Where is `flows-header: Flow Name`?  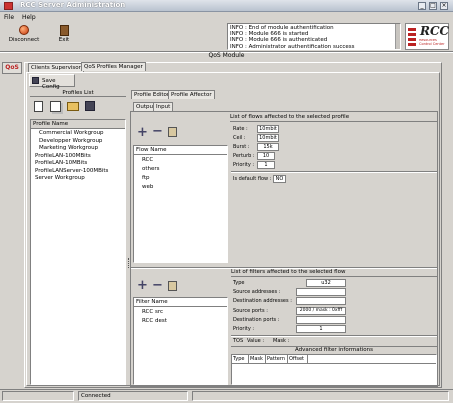
flows-header: Flow Name is located at coordinates (180, 150).